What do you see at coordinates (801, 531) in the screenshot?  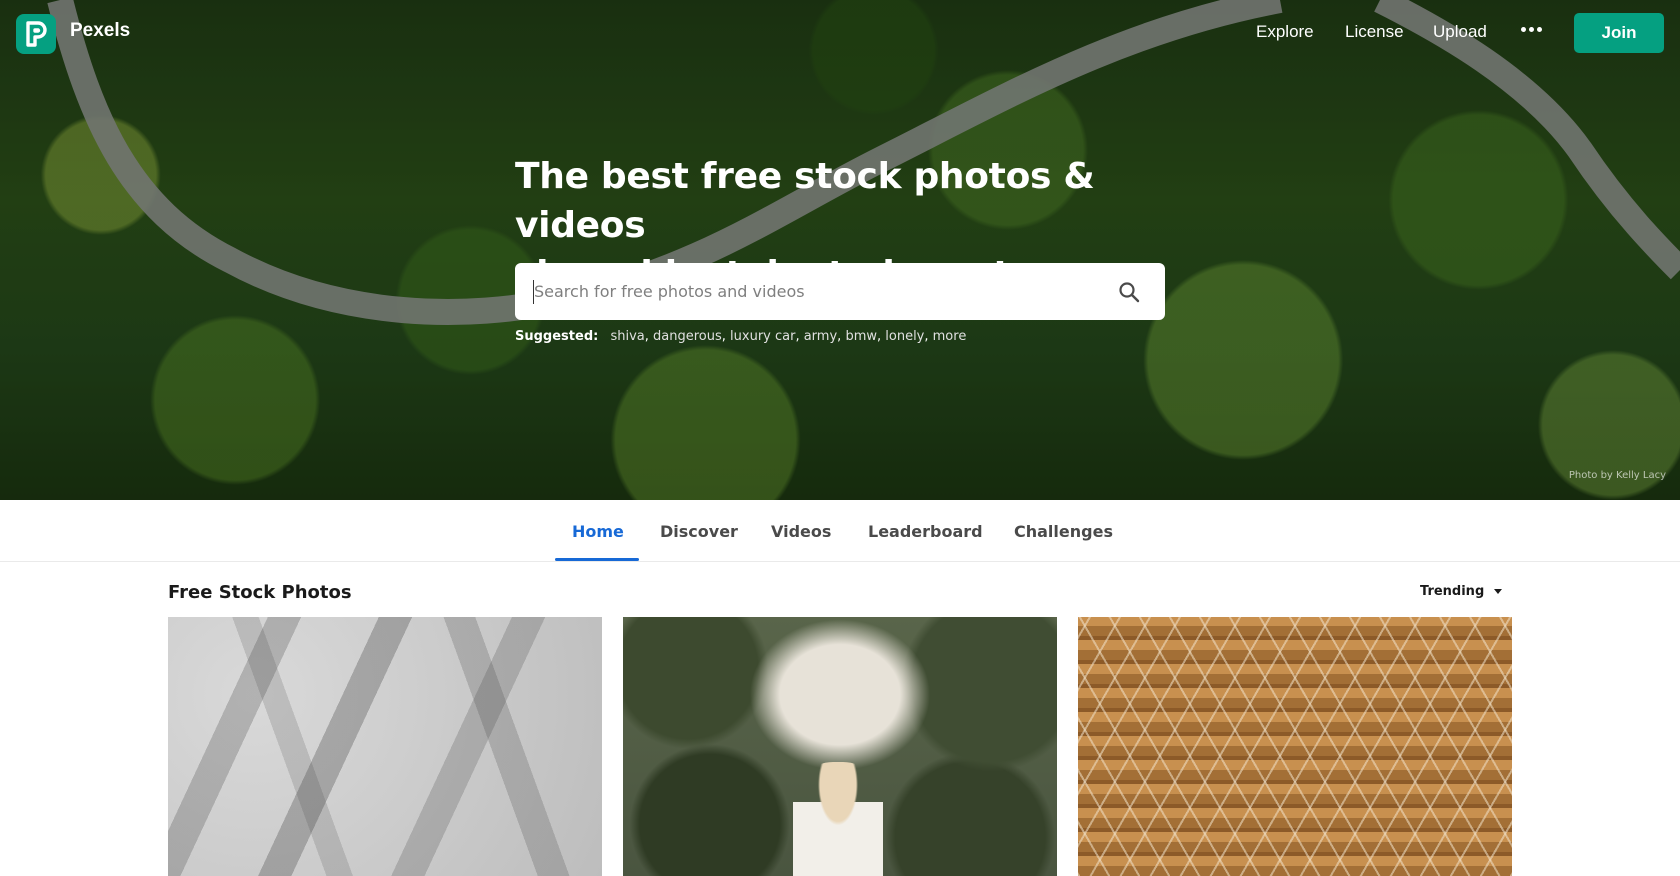 I see `tab-videos: Videos` at bounding box center [801, 531].